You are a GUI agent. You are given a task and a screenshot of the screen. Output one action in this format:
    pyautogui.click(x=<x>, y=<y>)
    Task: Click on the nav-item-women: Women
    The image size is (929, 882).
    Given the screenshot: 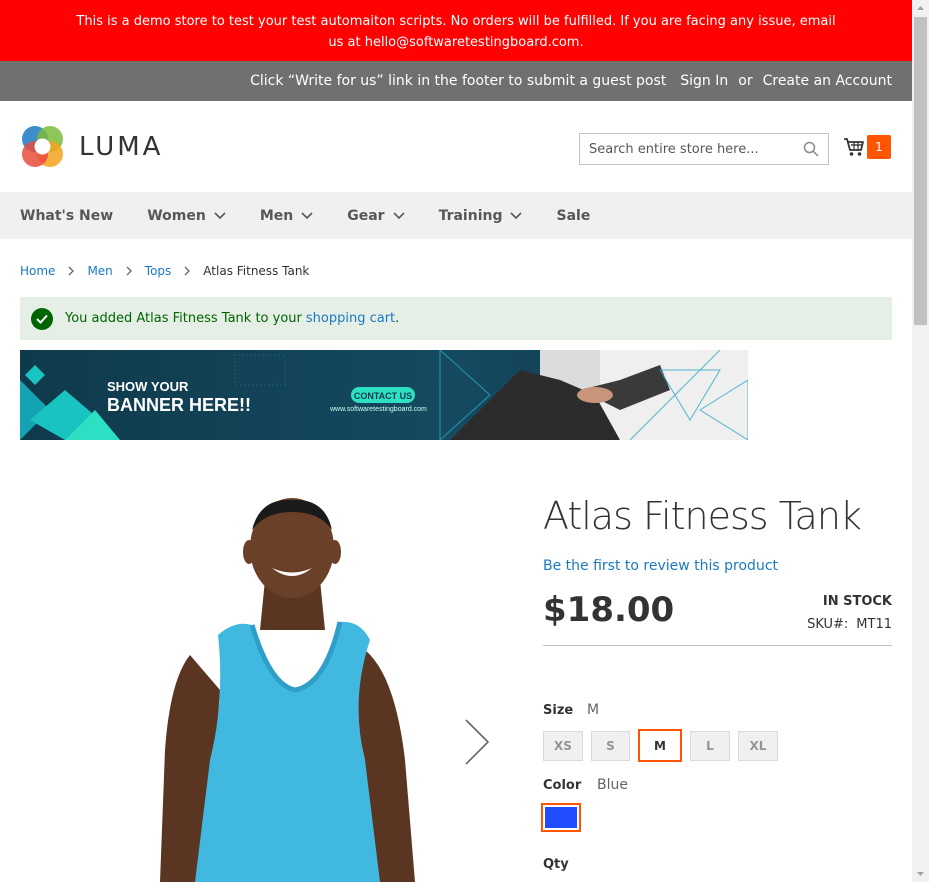 What is the action you would take?
    pyautogui.click(x=186, y=216)
    